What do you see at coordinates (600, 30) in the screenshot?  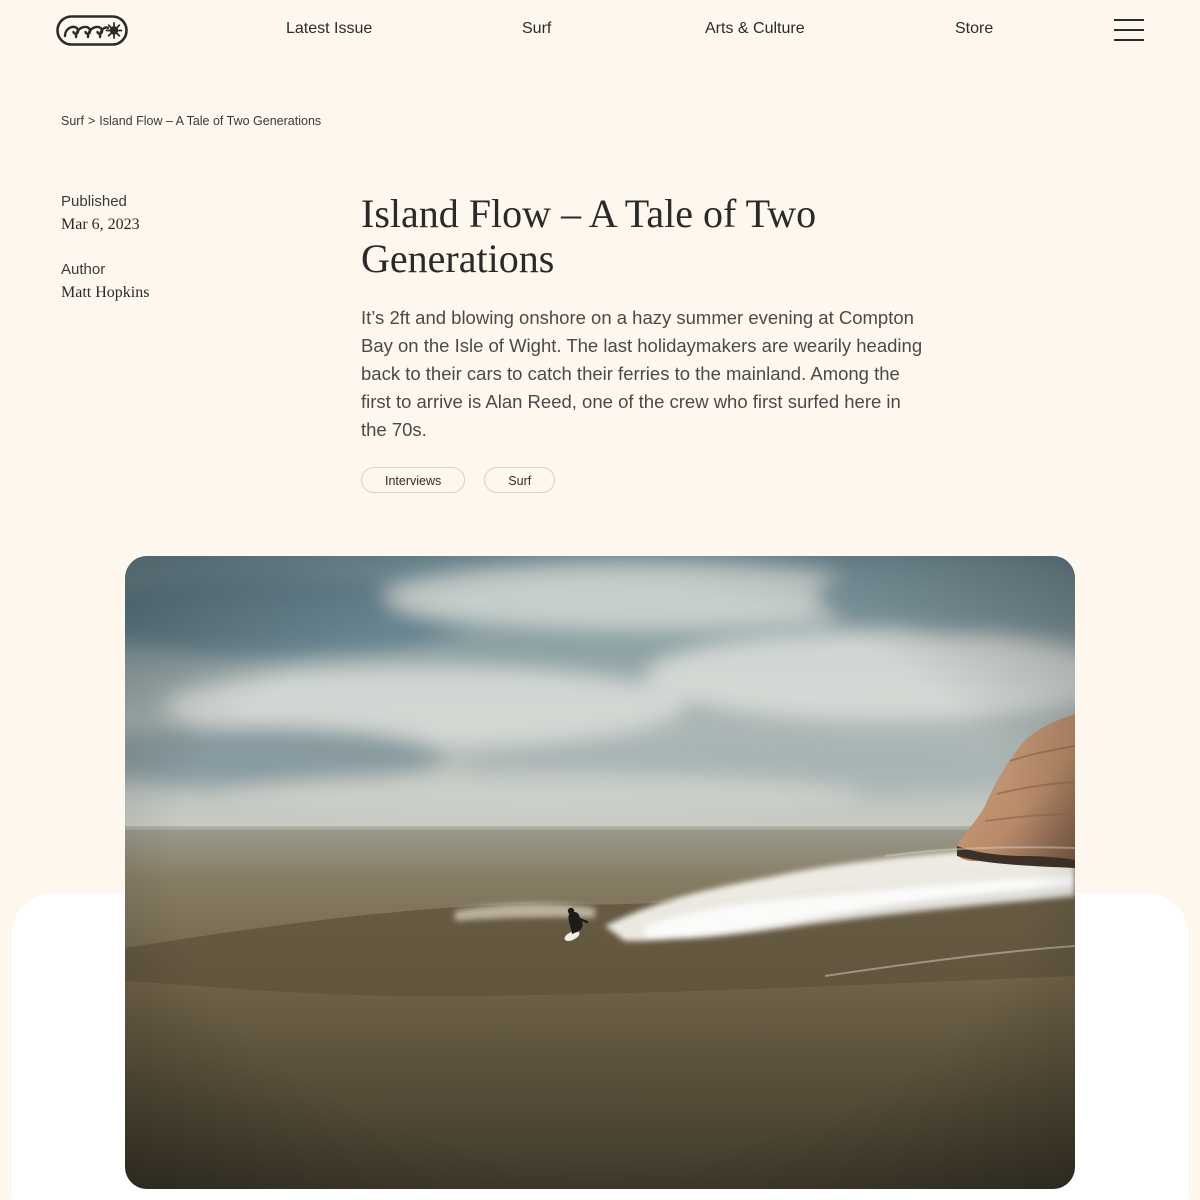 I see `site-header: Latest Issue Surf Arts & Culture Store` at bounding box center [600, 30].